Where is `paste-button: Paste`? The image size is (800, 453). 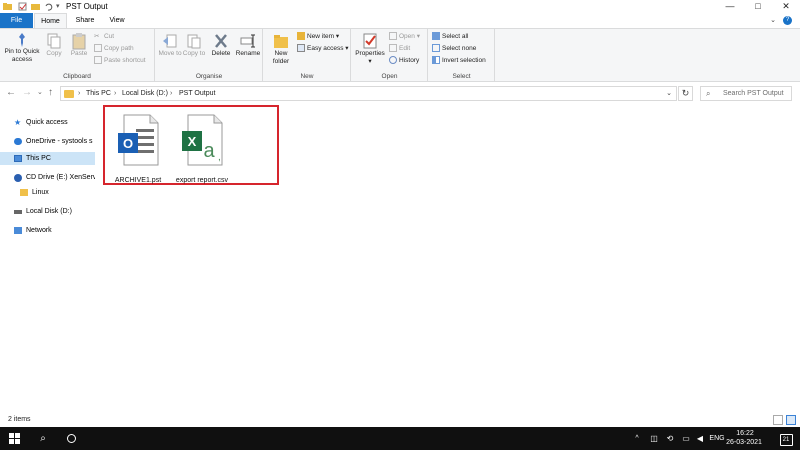
paste-button: Paste is located at coordinates (79, 45).